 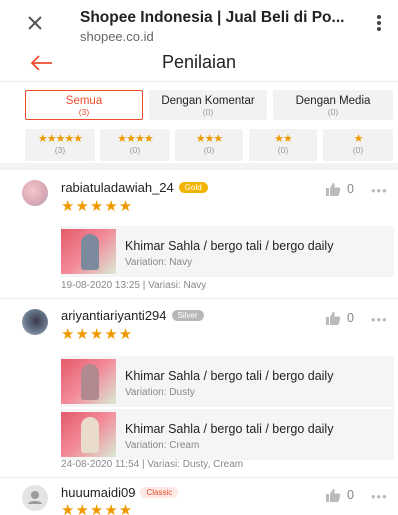 I want to click on filter-1-star: ★ (0), so click(x=358, y=145).